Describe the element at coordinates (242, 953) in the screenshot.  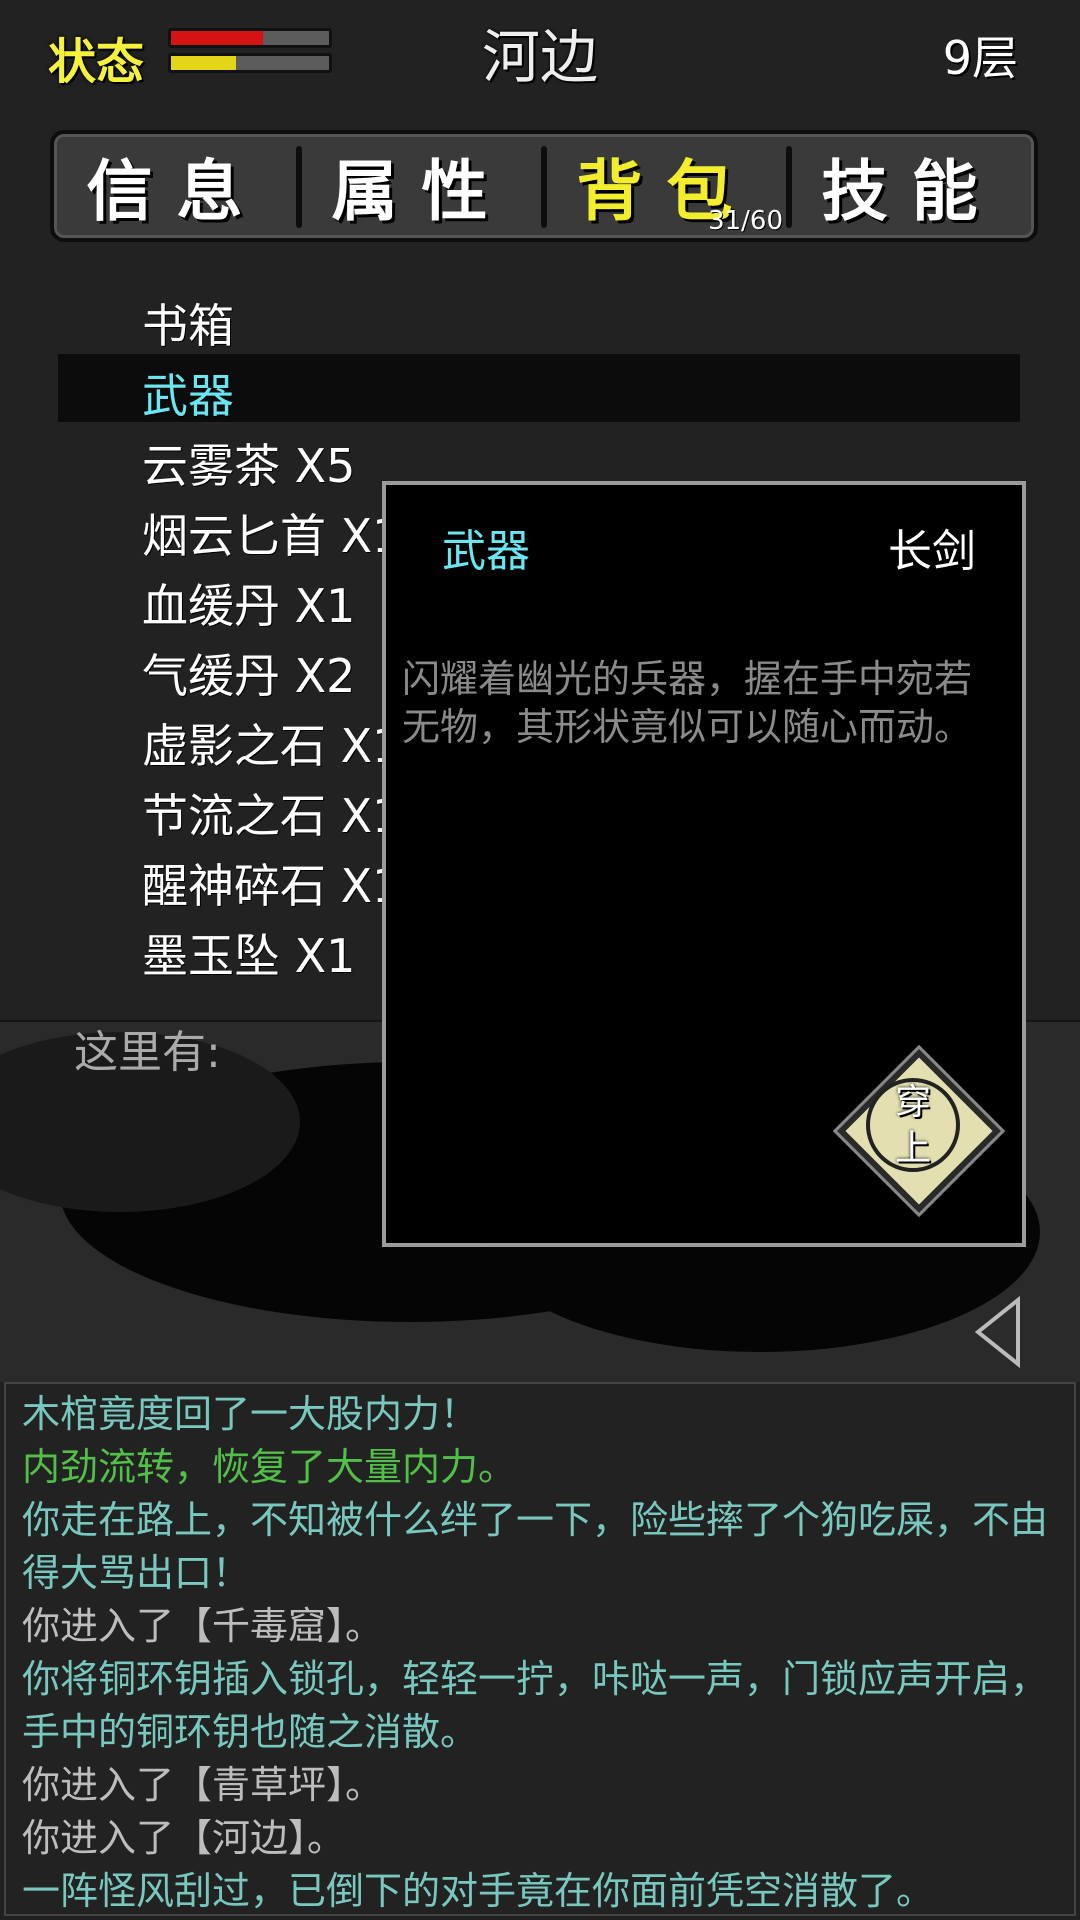
I see `inventory-item: 墨玉坠 X1` at that location.